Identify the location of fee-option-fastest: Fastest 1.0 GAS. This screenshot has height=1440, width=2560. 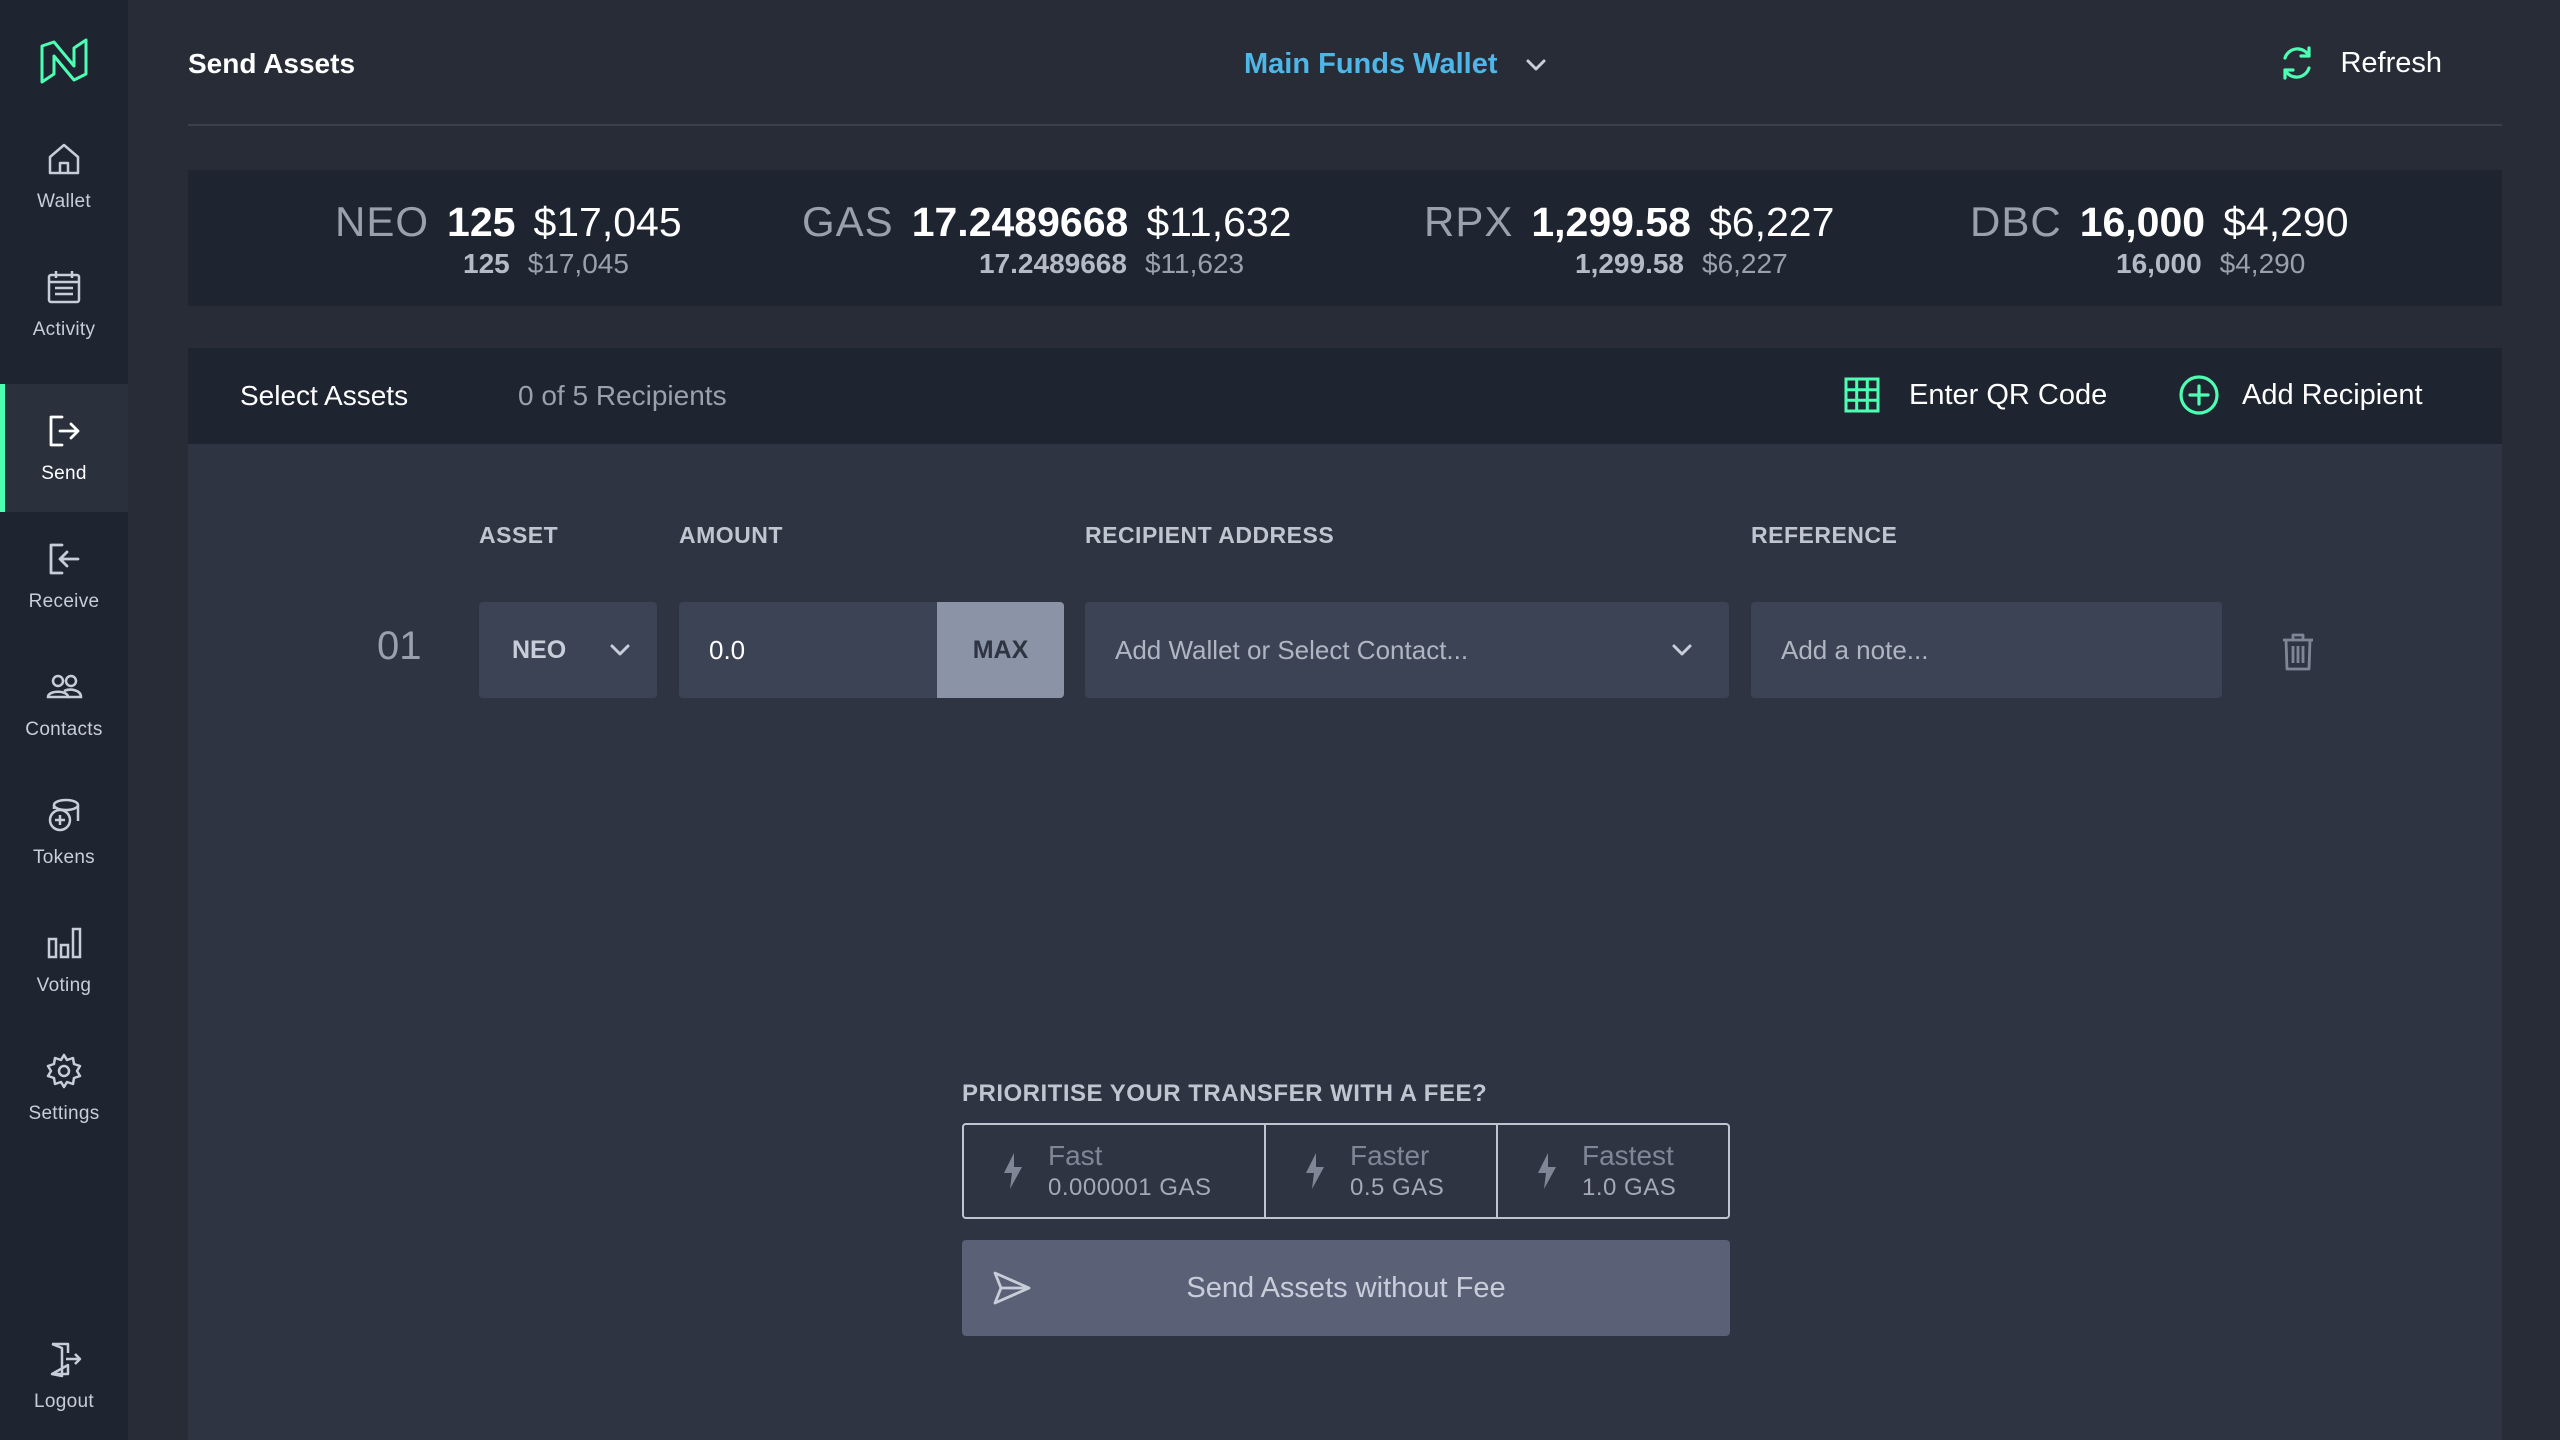
(1612, 1171).